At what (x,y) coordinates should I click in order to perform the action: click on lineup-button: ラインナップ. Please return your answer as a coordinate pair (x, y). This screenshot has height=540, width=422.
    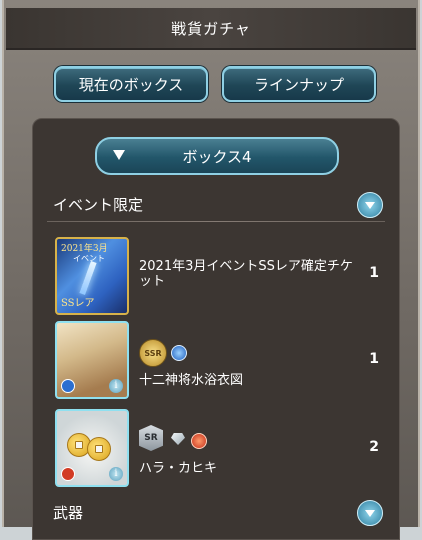
    Looking at the image, I should click on (299, 84).